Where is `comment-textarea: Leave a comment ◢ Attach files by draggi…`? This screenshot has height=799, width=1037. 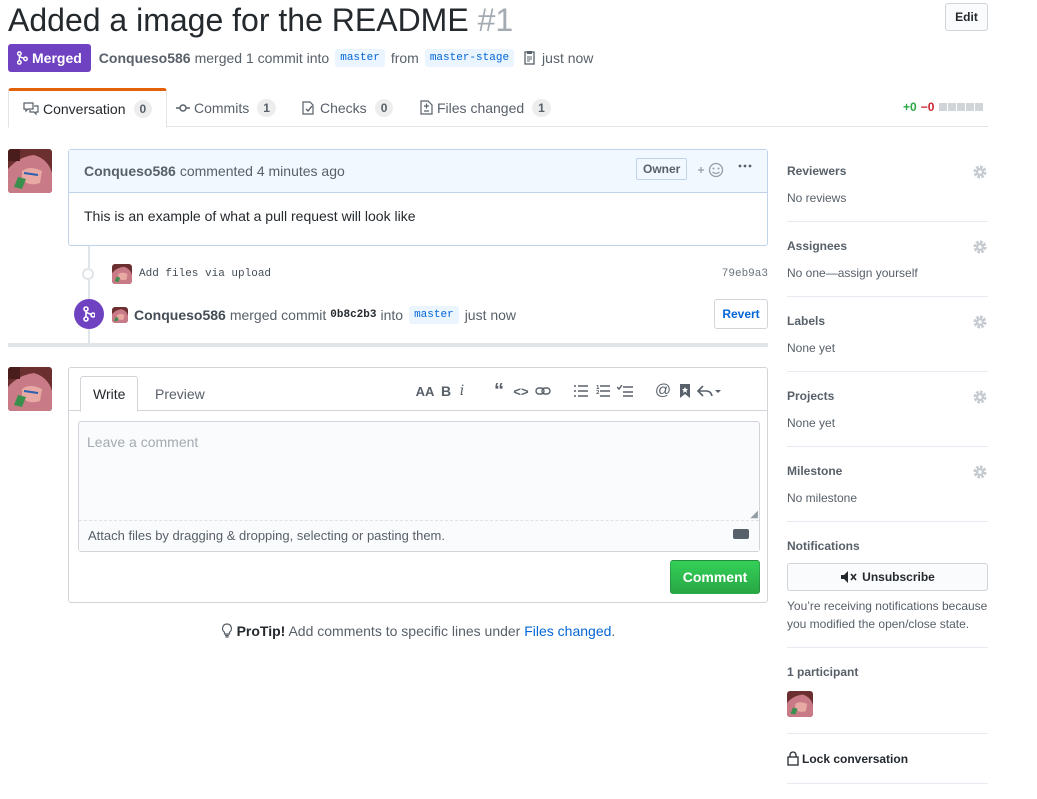 comment-textarea: Leave a comment ◢ Attach files by draggi… is located at coordinates (419, 486).